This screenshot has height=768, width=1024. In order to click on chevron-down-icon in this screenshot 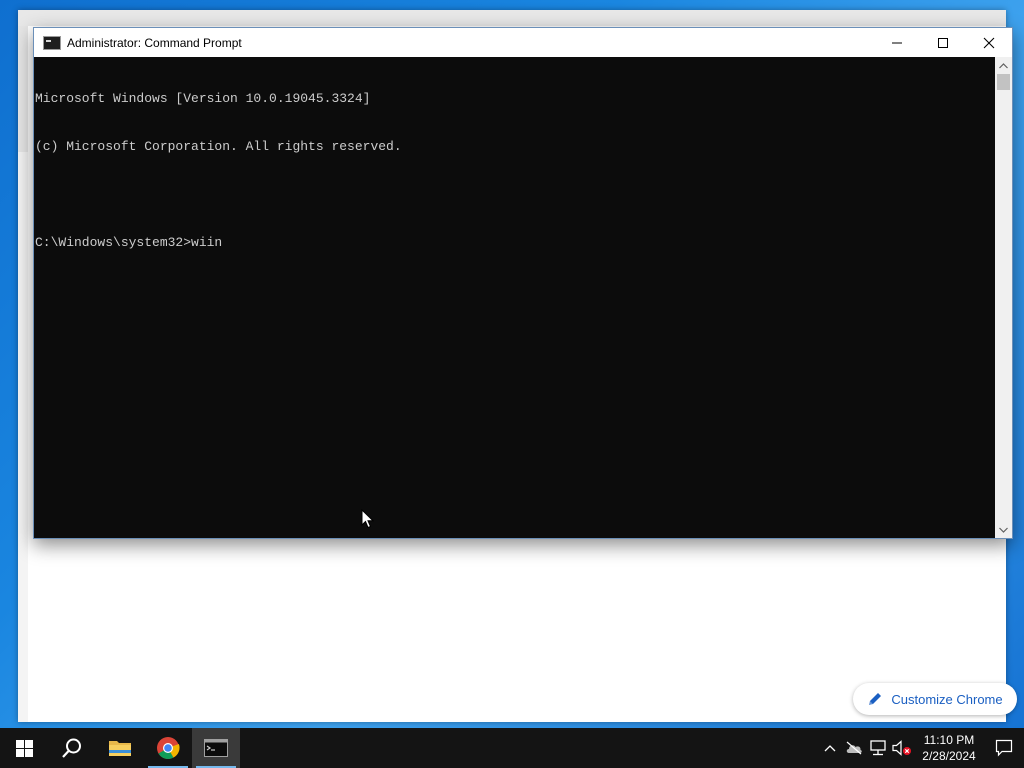, I will do `click(1003, 530)`.